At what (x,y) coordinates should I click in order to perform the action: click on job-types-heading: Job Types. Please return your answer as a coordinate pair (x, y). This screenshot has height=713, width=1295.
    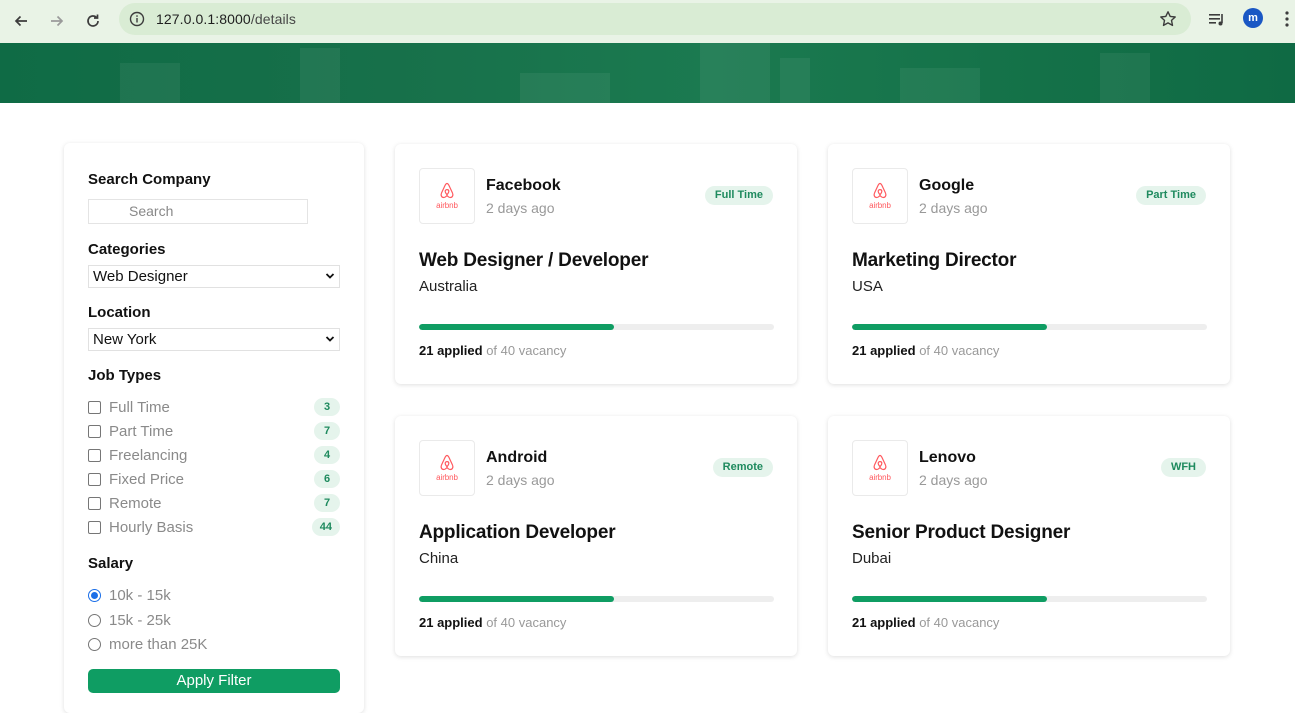
    Looking at the image, I should click on (125, 375).